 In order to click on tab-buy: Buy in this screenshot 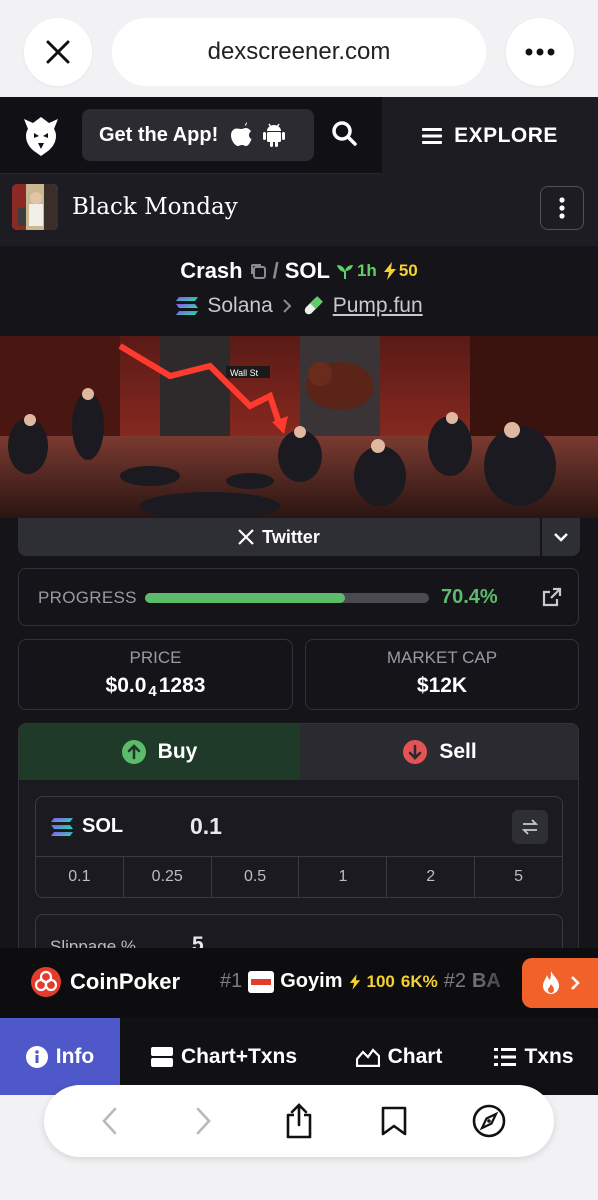, I will do `click(159, 752)`.